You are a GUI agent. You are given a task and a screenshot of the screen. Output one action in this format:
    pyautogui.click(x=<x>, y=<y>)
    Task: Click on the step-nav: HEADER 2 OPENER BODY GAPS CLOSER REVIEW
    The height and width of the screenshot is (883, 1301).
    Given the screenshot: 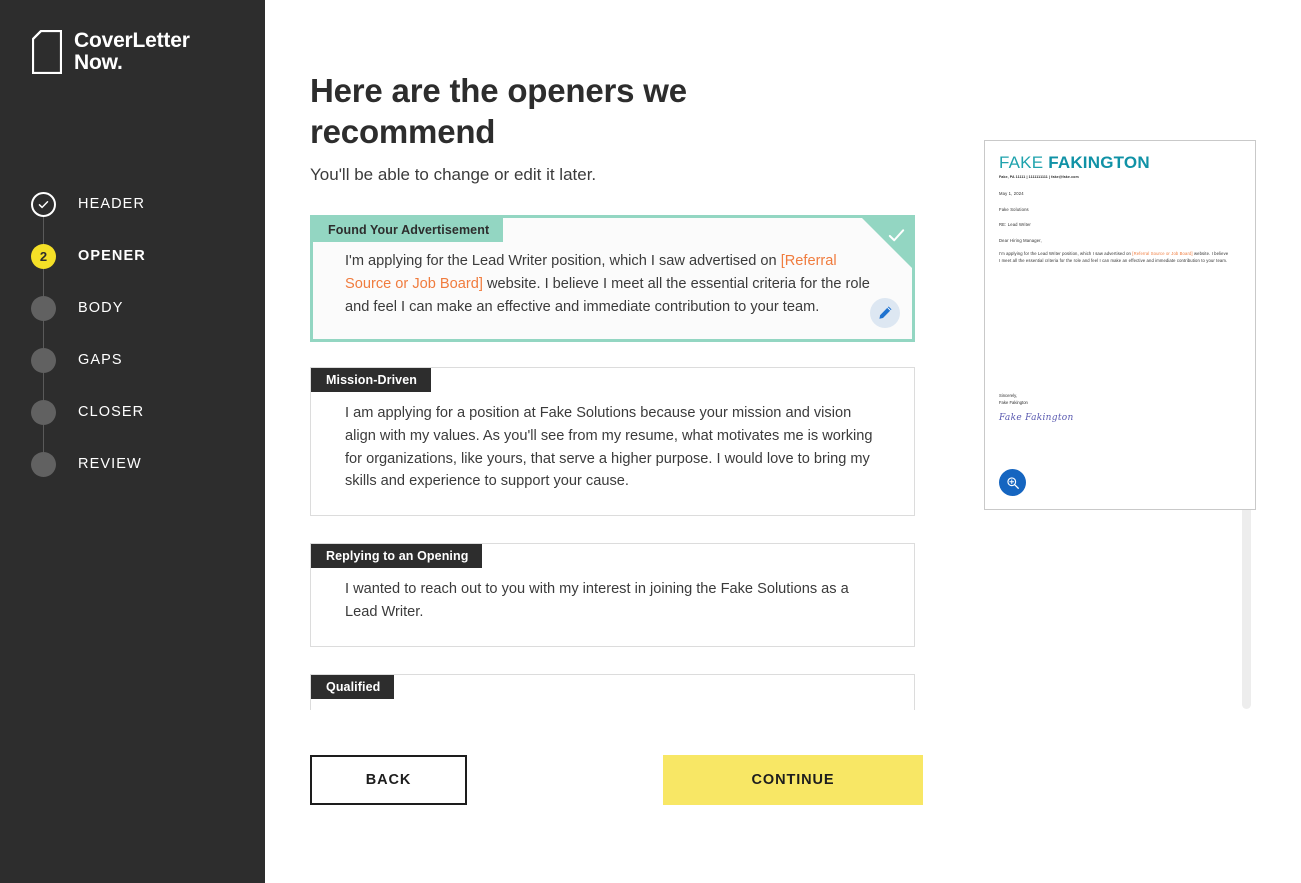 What is the action you would take?
    pyautogui.click(x=132, y=334)
    